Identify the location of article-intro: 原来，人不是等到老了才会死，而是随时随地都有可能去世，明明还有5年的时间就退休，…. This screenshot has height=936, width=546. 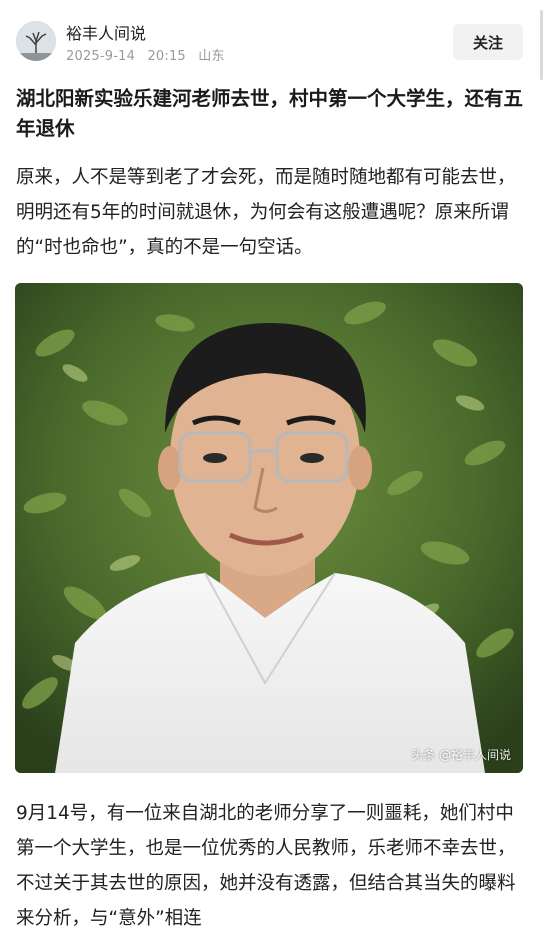
(266, 212).